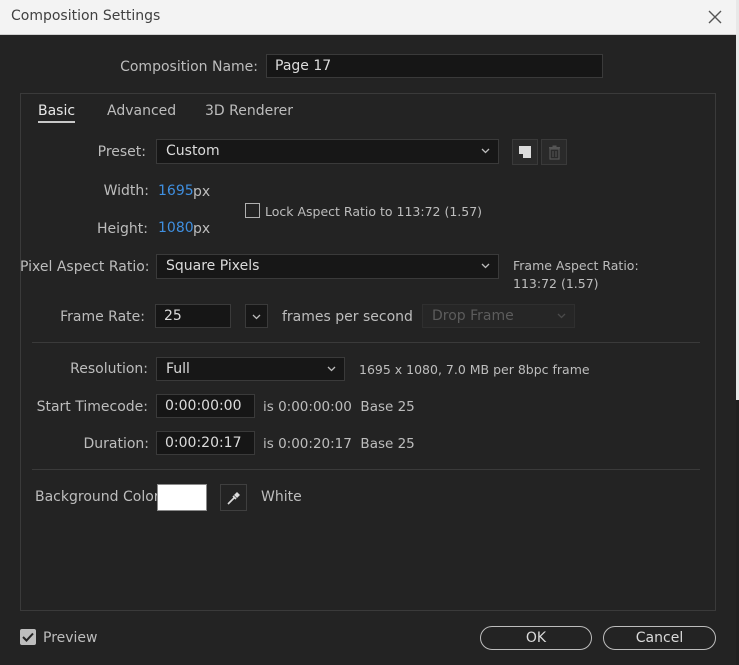 The image size is (739, 665). What do you see at coordinates (116, 444) in the screenshot?
I see `duration-label: Duration:` at bounding box center [116, 444].